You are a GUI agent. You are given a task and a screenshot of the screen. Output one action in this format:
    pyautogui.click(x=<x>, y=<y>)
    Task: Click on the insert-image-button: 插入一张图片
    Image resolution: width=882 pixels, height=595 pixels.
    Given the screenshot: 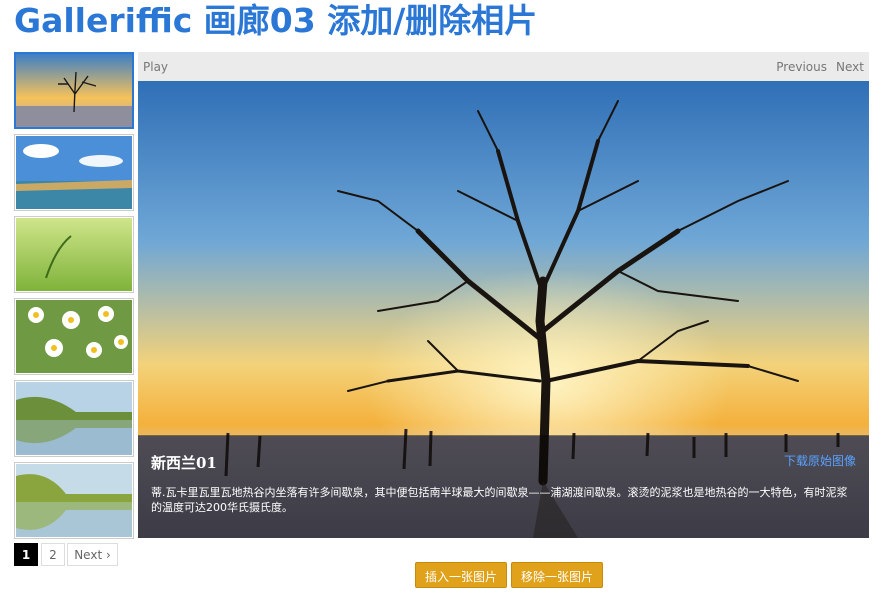 What is the action you would take?
    pyautogui.click(x=461, y=575)
    